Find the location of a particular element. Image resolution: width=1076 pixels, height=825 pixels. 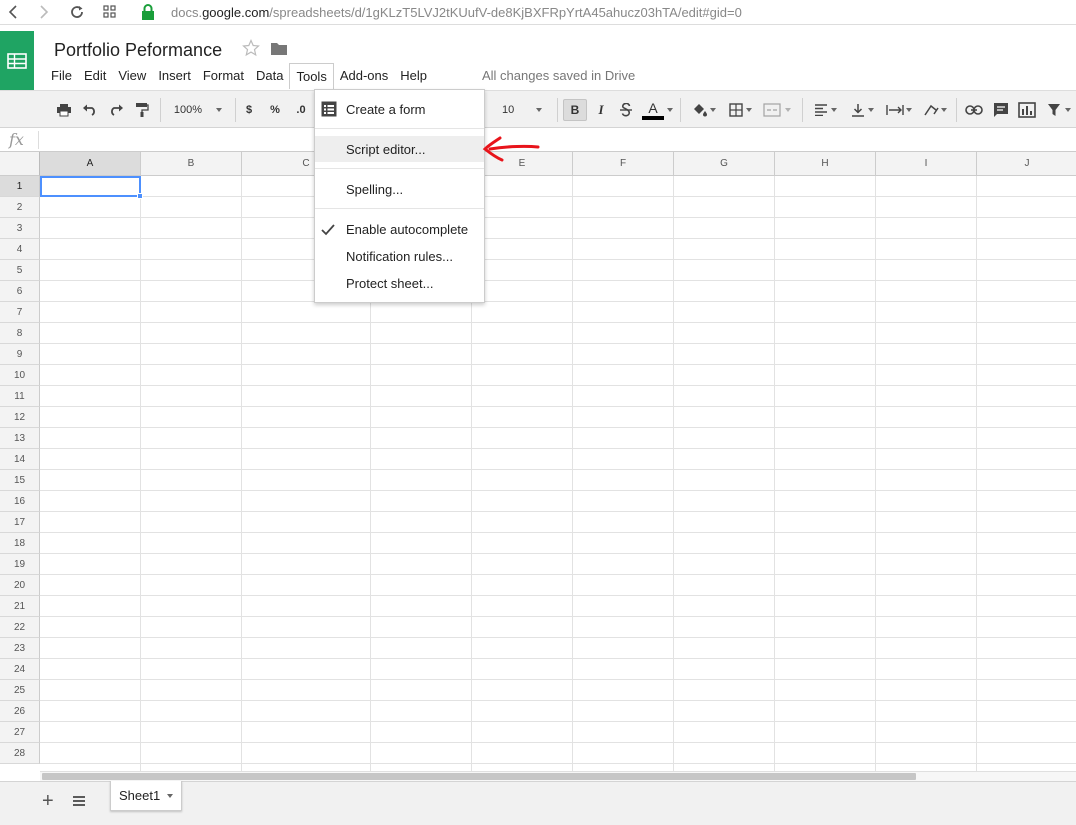

column-header-a: A is located at coordinates (90, 164).